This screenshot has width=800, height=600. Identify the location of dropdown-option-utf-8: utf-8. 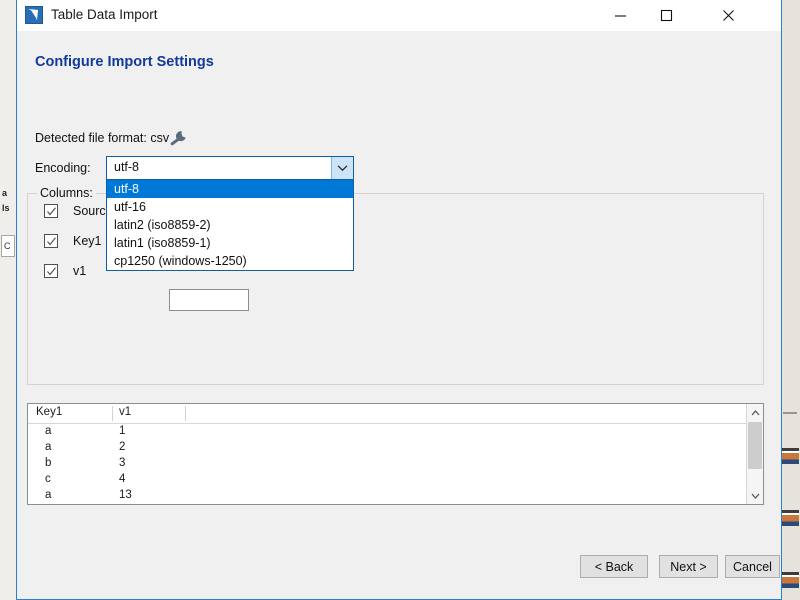
(230, 189).